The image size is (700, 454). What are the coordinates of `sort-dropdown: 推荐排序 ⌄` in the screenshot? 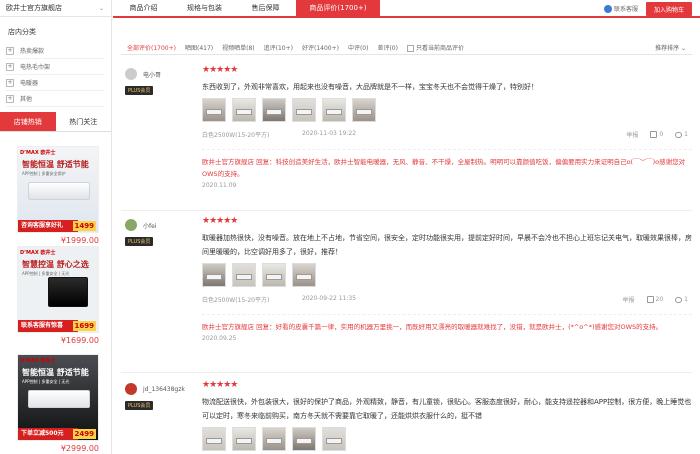 It's located at (670, 47).